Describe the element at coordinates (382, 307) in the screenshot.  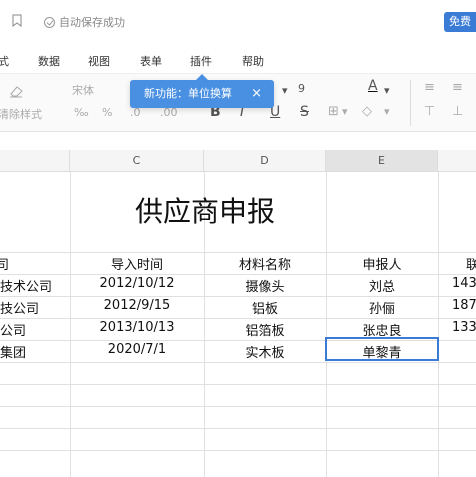
I see `table-cell: 孙俪` at that location.